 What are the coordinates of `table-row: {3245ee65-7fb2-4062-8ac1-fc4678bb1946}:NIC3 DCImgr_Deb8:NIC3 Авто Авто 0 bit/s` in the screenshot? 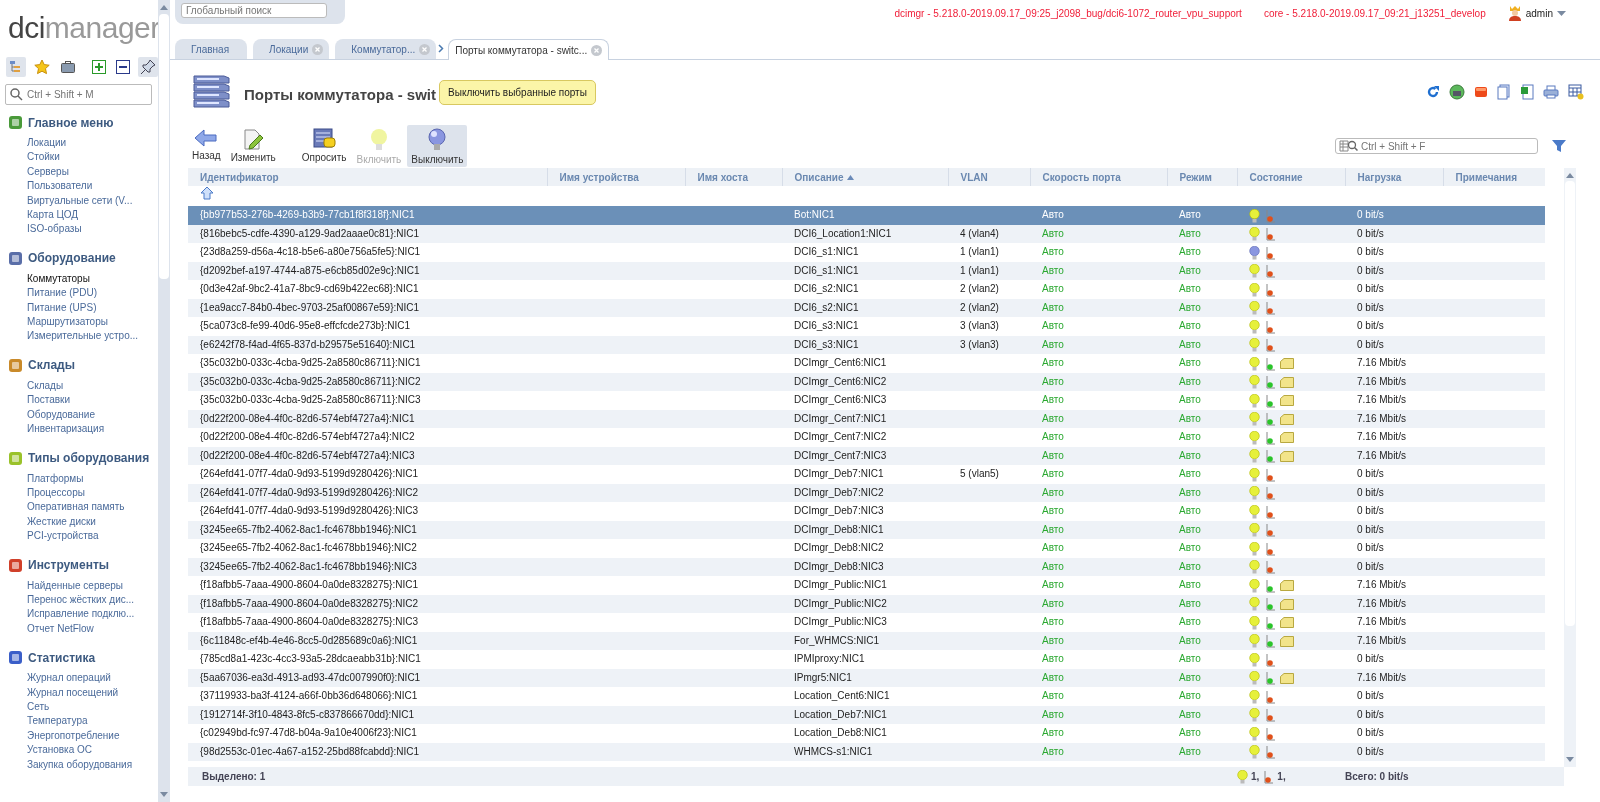 It's located at (866, 566).